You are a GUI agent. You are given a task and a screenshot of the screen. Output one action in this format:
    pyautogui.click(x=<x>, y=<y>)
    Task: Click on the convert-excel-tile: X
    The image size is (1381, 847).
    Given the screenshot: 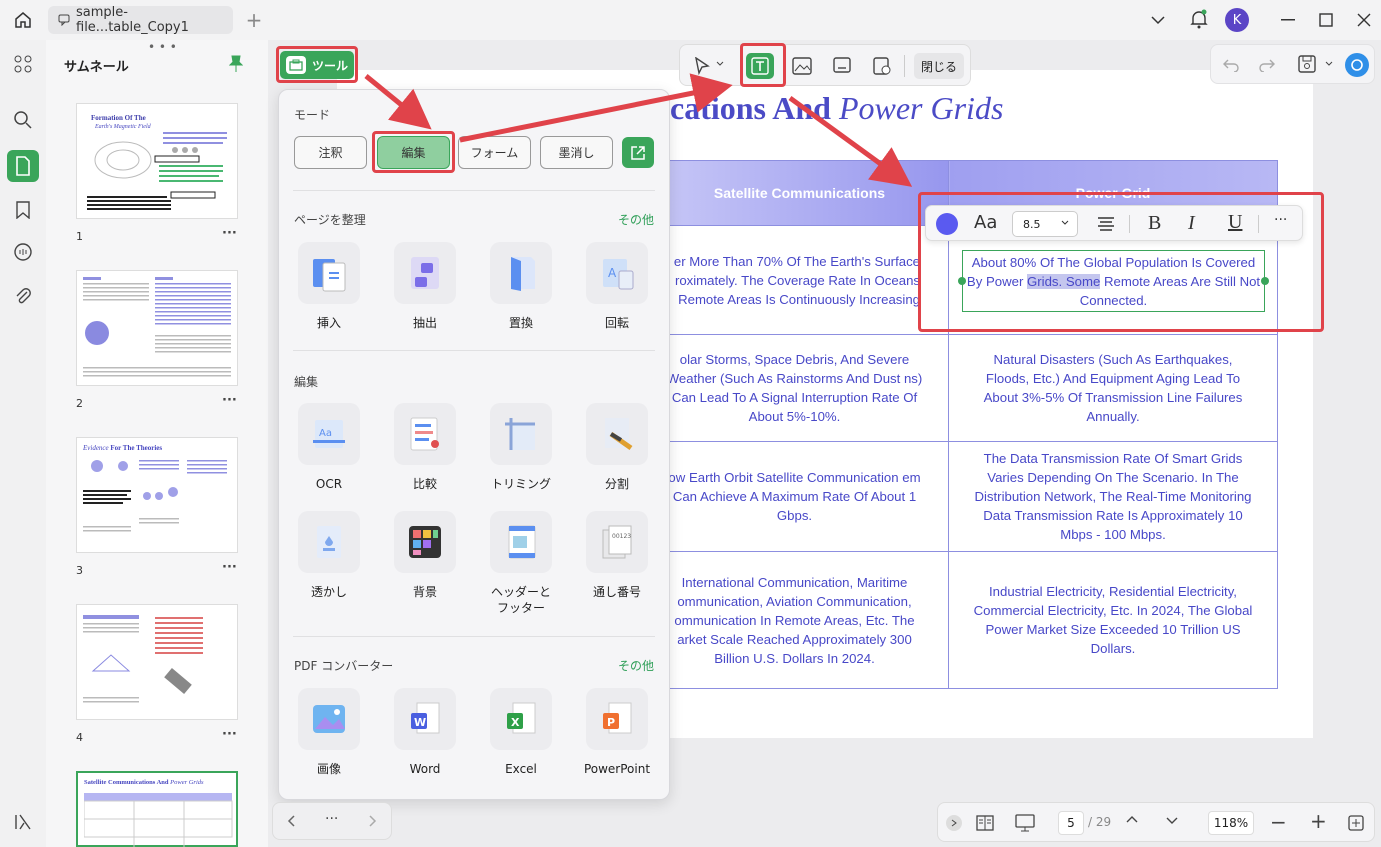 What is the action you would take?
    pyautogui.click(x=521, y=719)
    